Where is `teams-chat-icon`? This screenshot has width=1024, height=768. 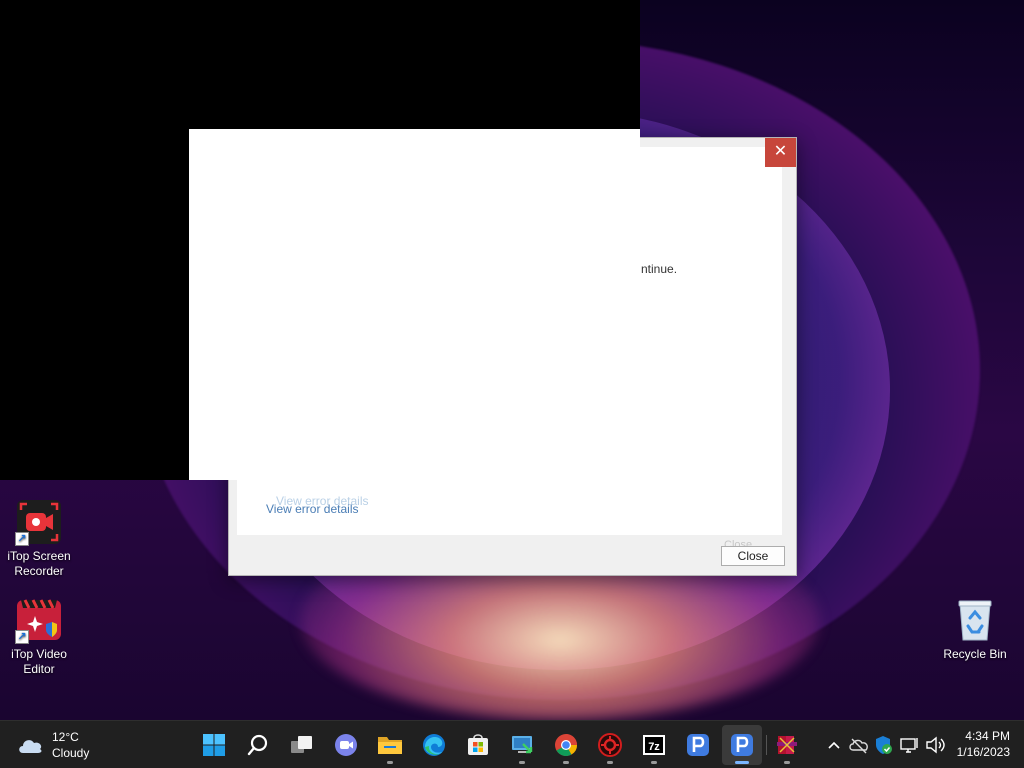
teams-chat-icon is located at coordinates (346, 745).